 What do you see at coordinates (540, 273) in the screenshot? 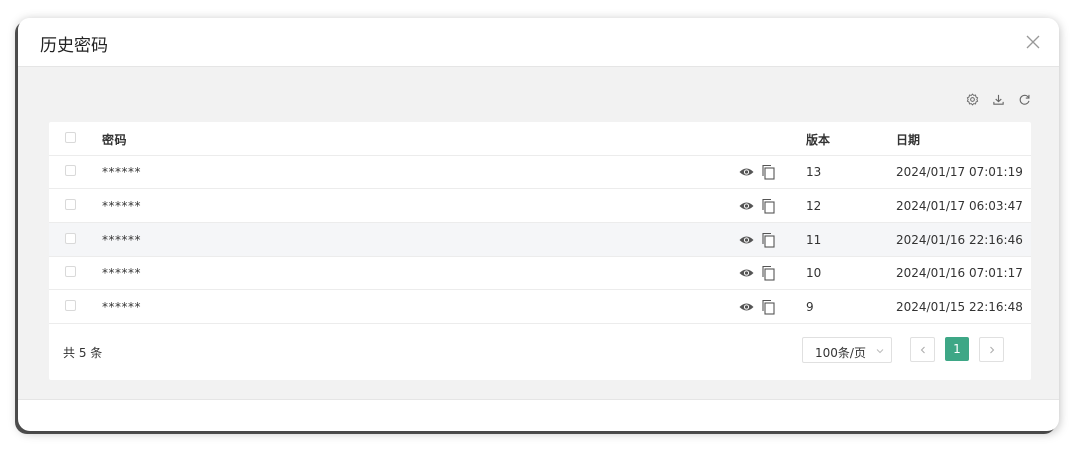
I see `table-row: ****** 10 2024/01/16 07:01:17` at bounding box center [540, 273].